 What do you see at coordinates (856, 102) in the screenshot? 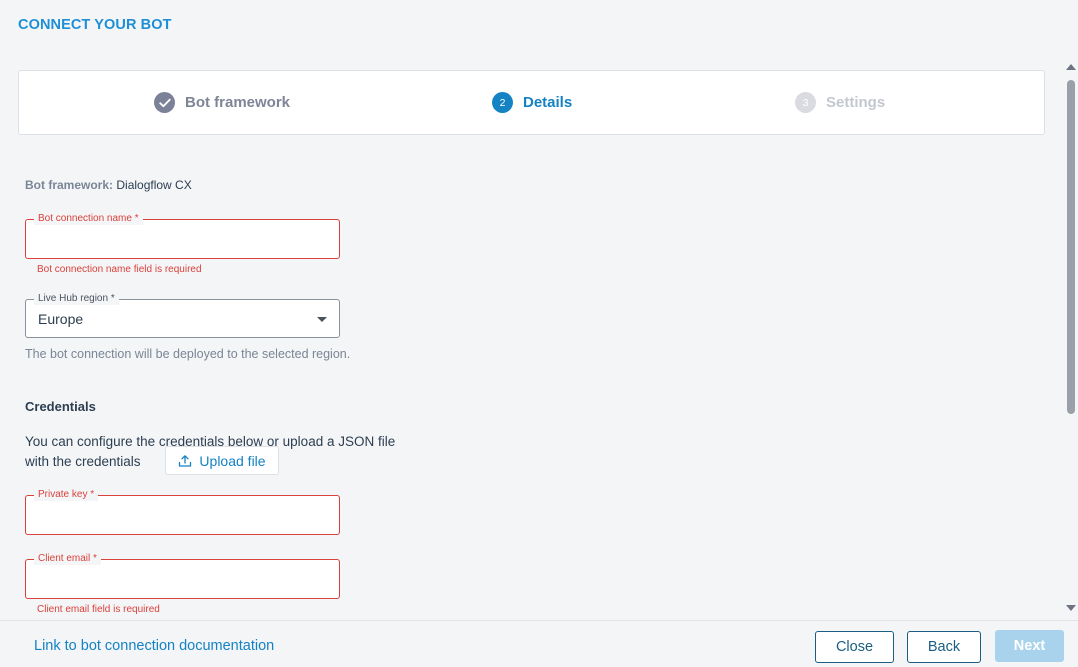
I see `step-label: Settings` at bounding box center [856, 102].